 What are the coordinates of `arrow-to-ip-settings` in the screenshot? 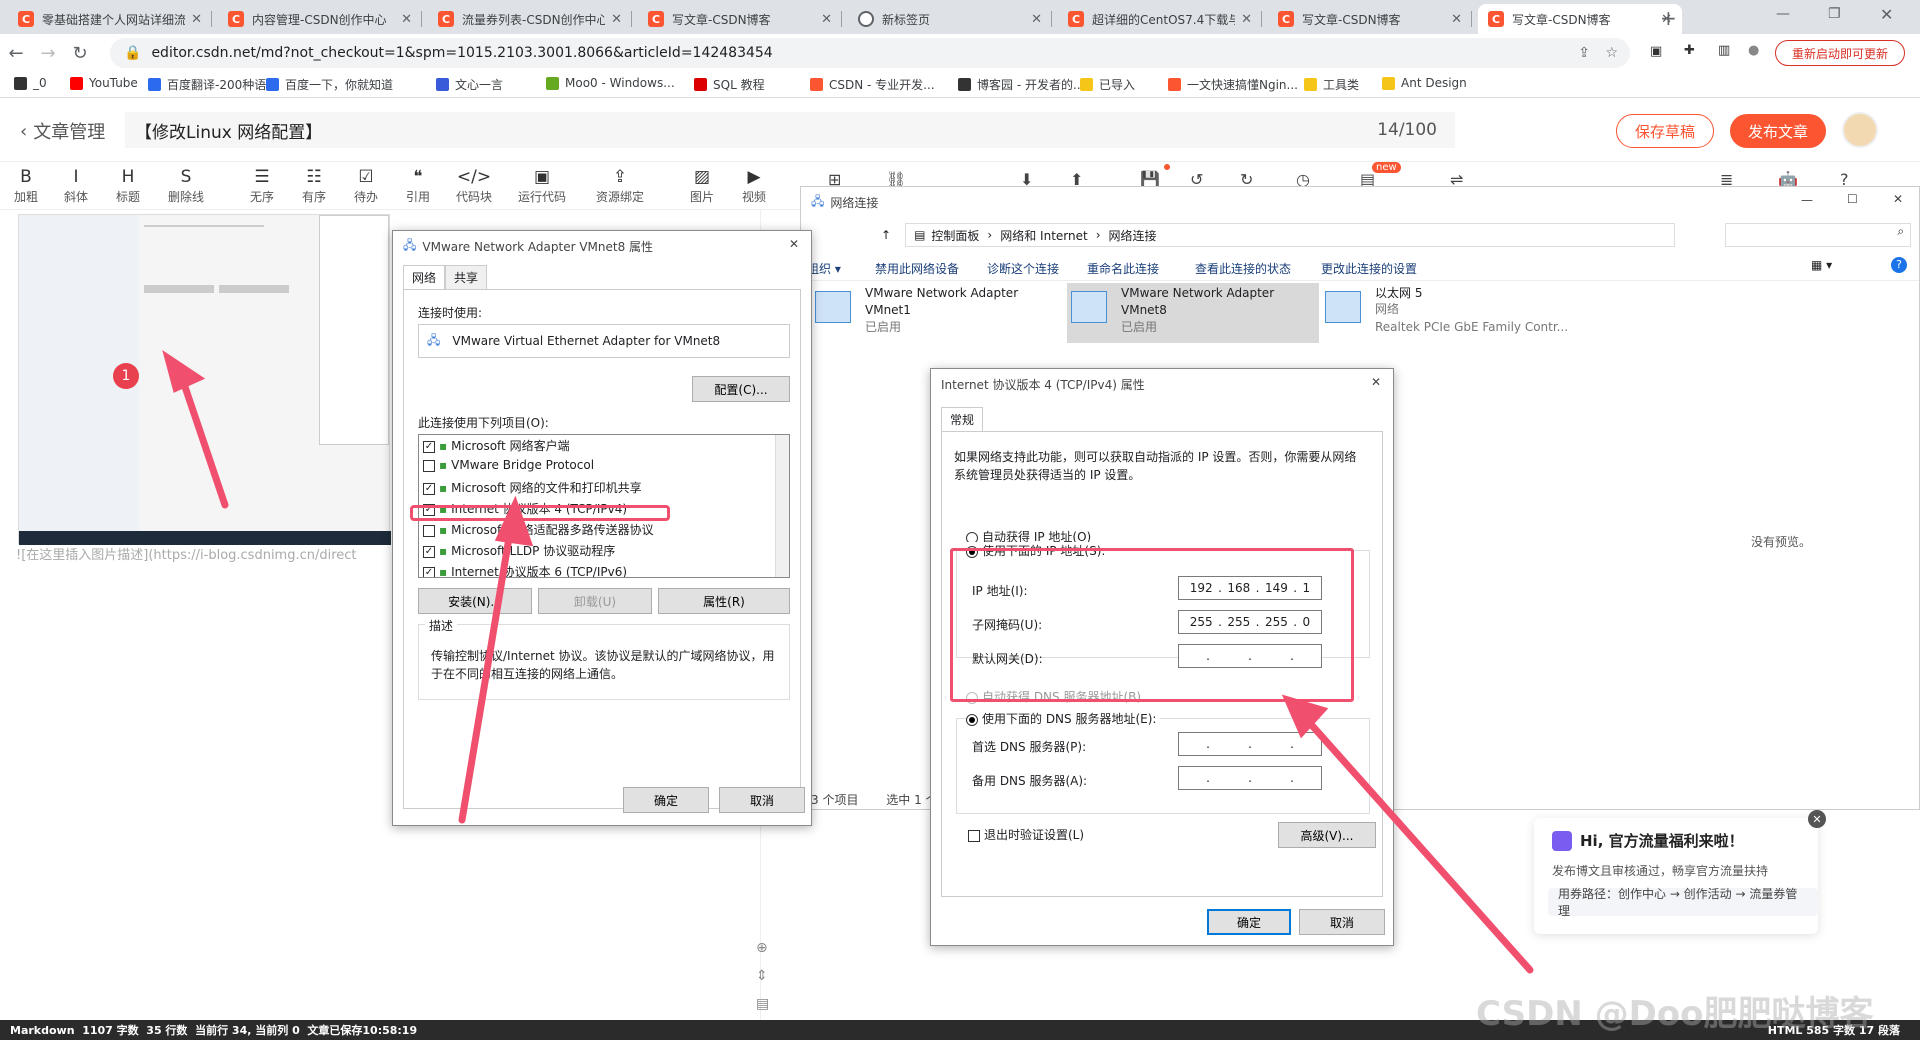 It's located at (1415, 841).